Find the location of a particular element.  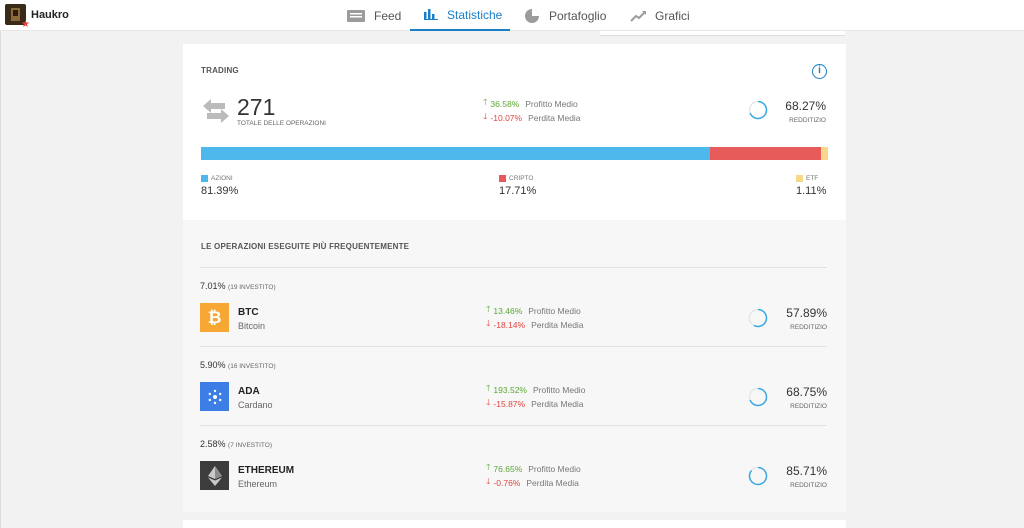

avg-loss: 🡓 -10.07% Perdita Media is located at coordinates (532, 118).